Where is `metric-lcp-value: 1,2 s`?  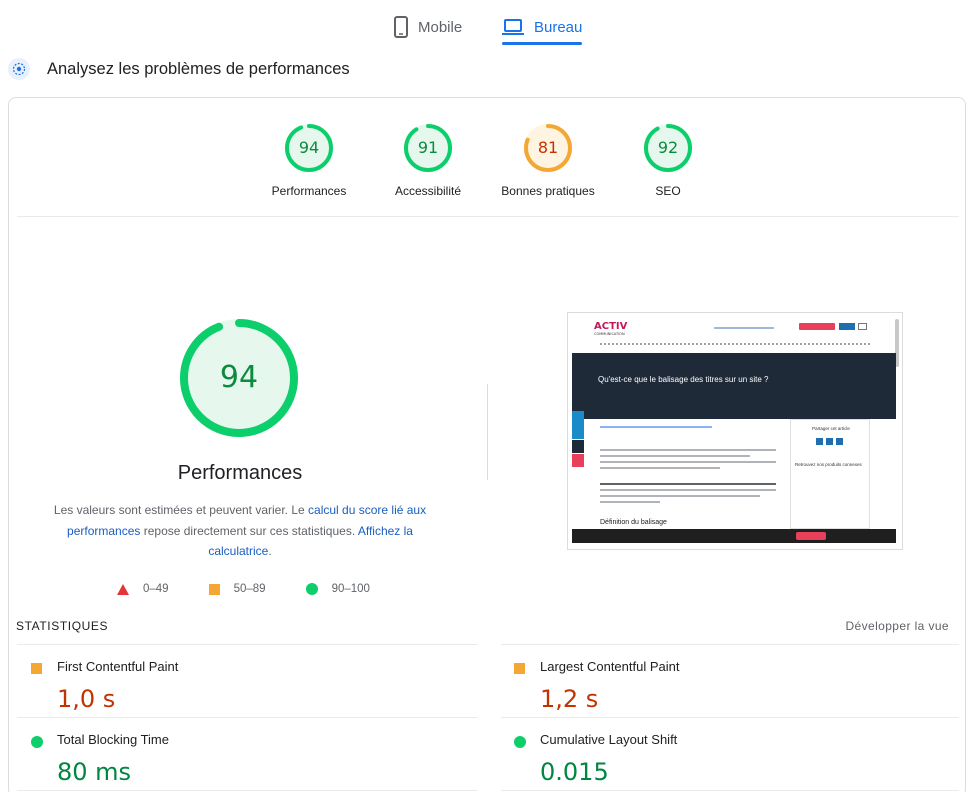 metric-lcp-value: 1,2 s is located at coordinates (569, 699).